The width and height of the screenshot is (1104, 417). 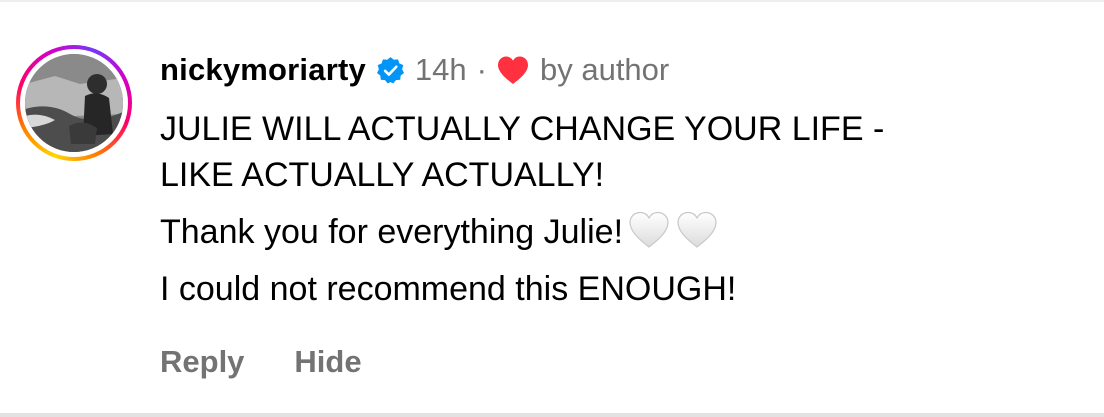 What do you see at coordinates (202, 362) in the screenshot?
I see `reply-button: Reply` at bounding box center [202, 362].